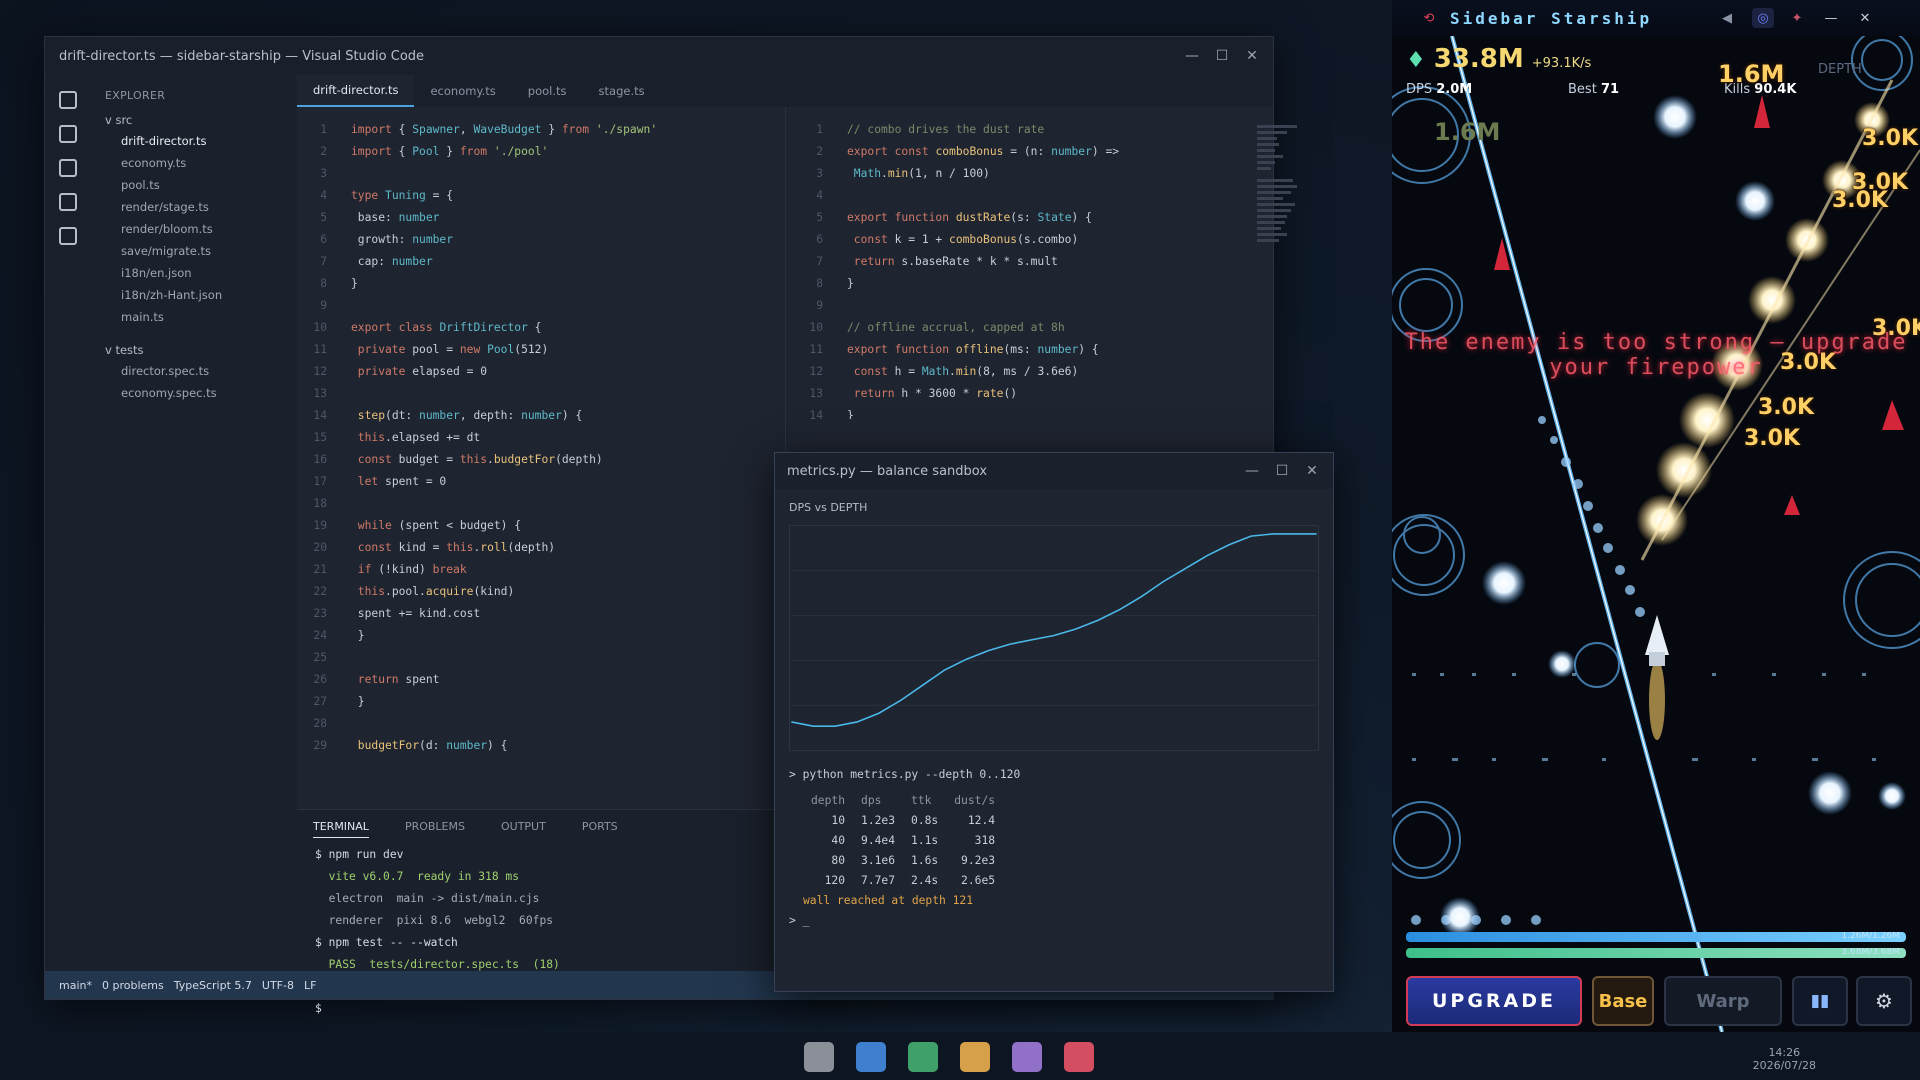 The width and height of the screenshot is (1920, 1080). I want to click on app-red-icon, so click(1079, 1057).